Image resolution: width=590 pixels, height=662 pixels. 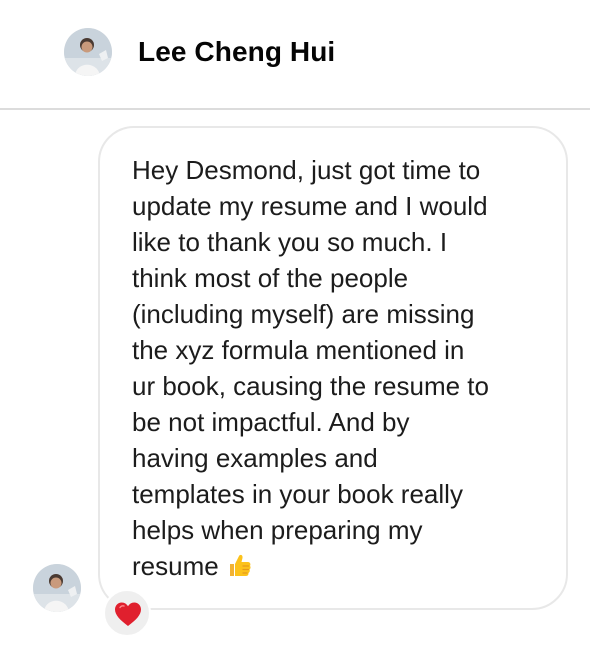 What do you see at coordinates (236, 52) in the screenshot?
I see `contact-name: Lee Cheng Hui` at bounding box center [236, 52].